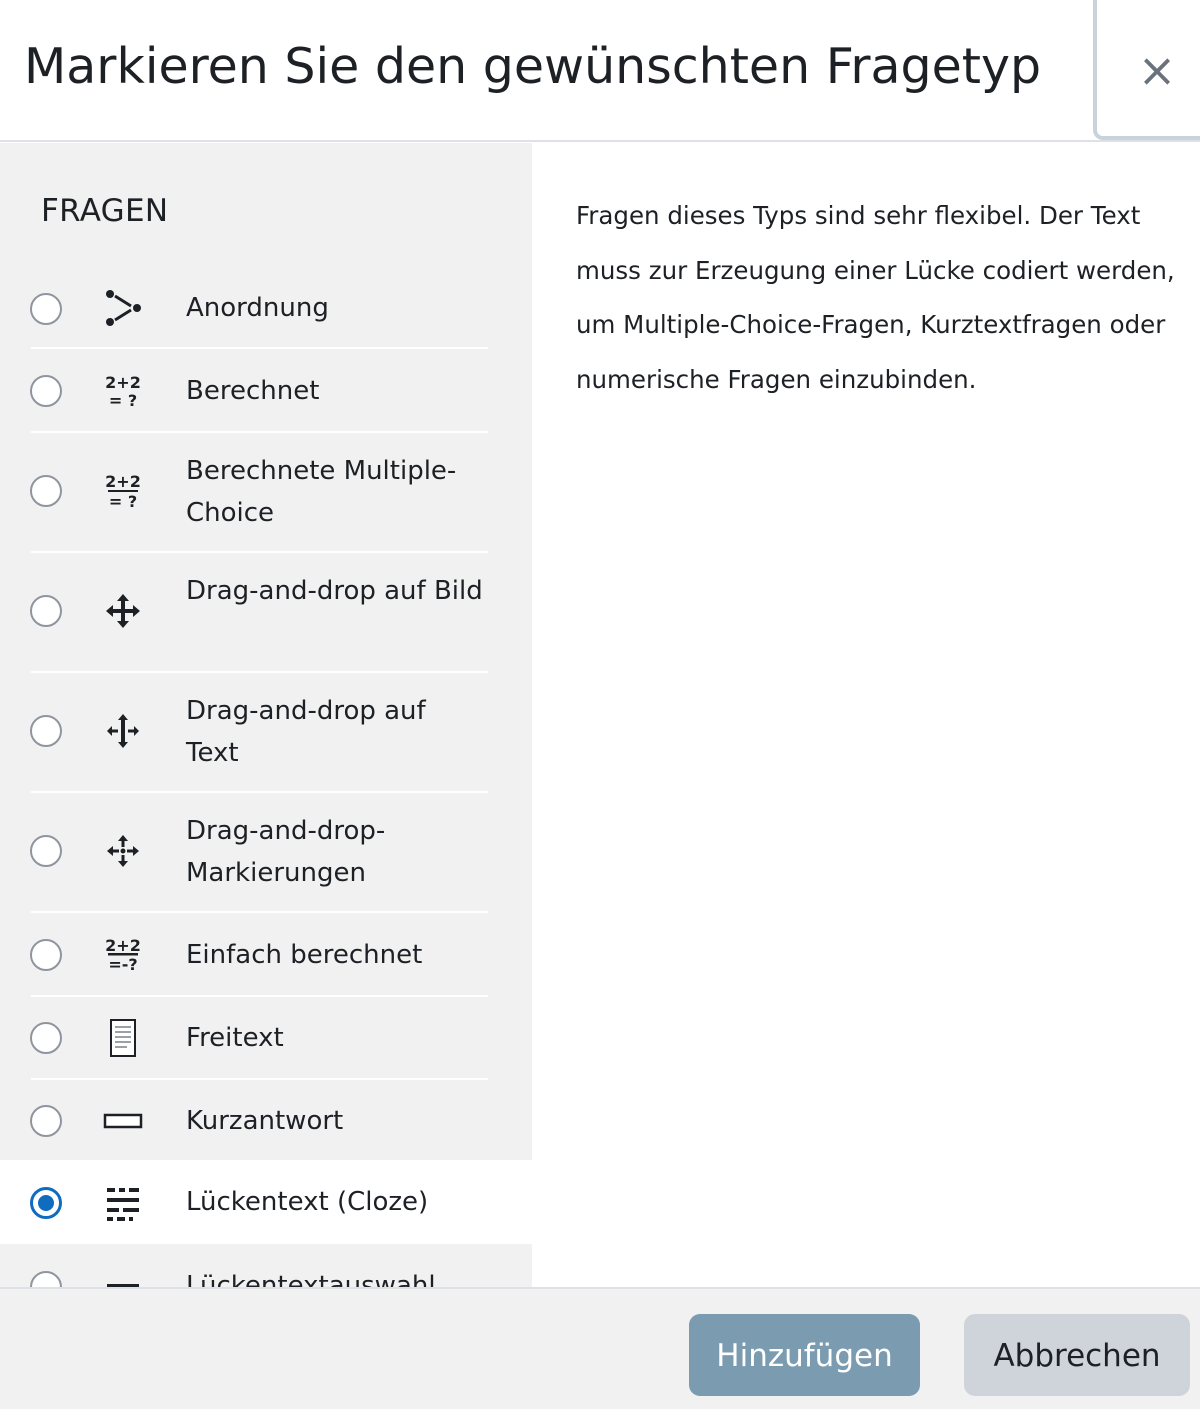 The height and width of the screenshot is (1409, 1200). Describe the element at coordinates (257, 308) in the screenshot. I see `option-label: Anordnung` at that location.